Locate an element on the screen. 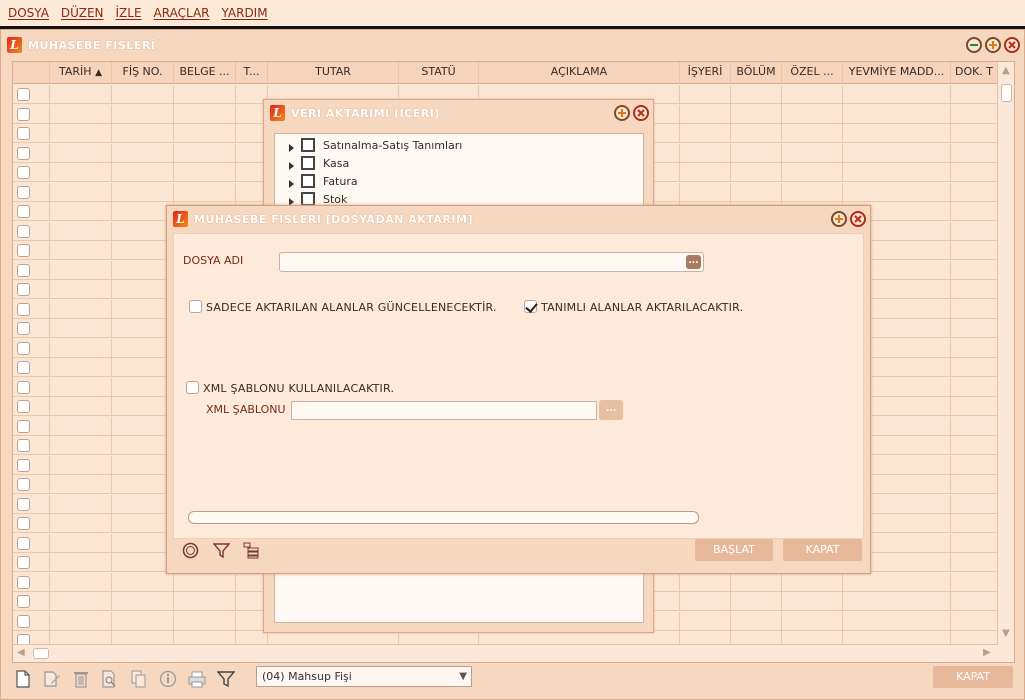 This screenshot has height=700, width=1025. tree-item: Fatura is located at coordinates (323, 181).